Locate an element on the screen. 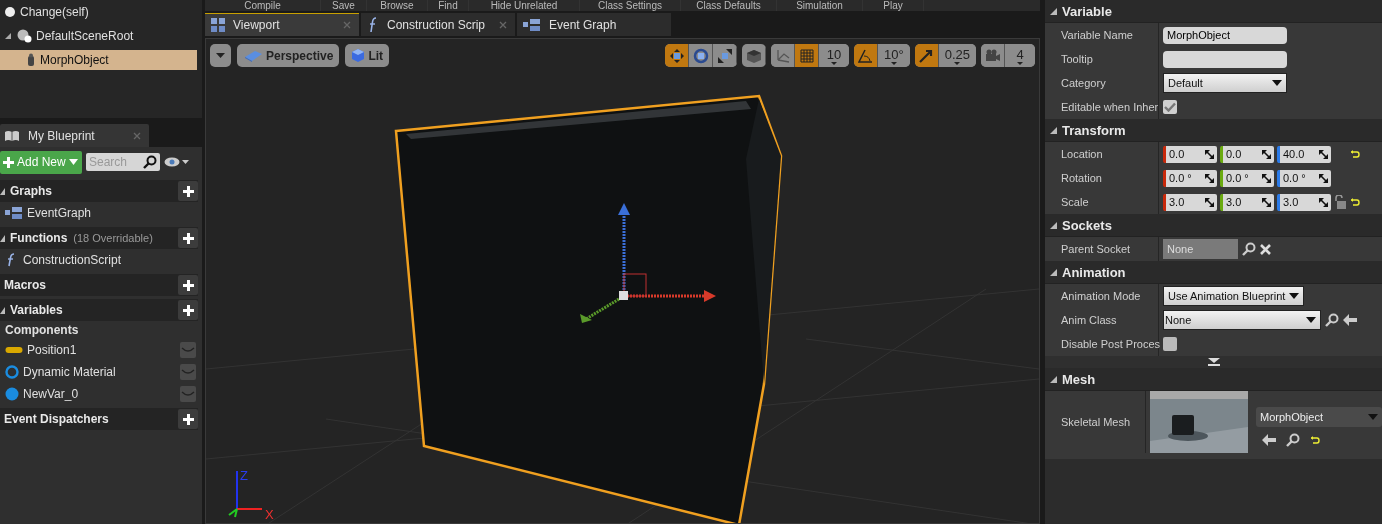 The width and height of the screenshot is (1382, 524). toolbar-button: Browse is located at coordinates (397, 5).